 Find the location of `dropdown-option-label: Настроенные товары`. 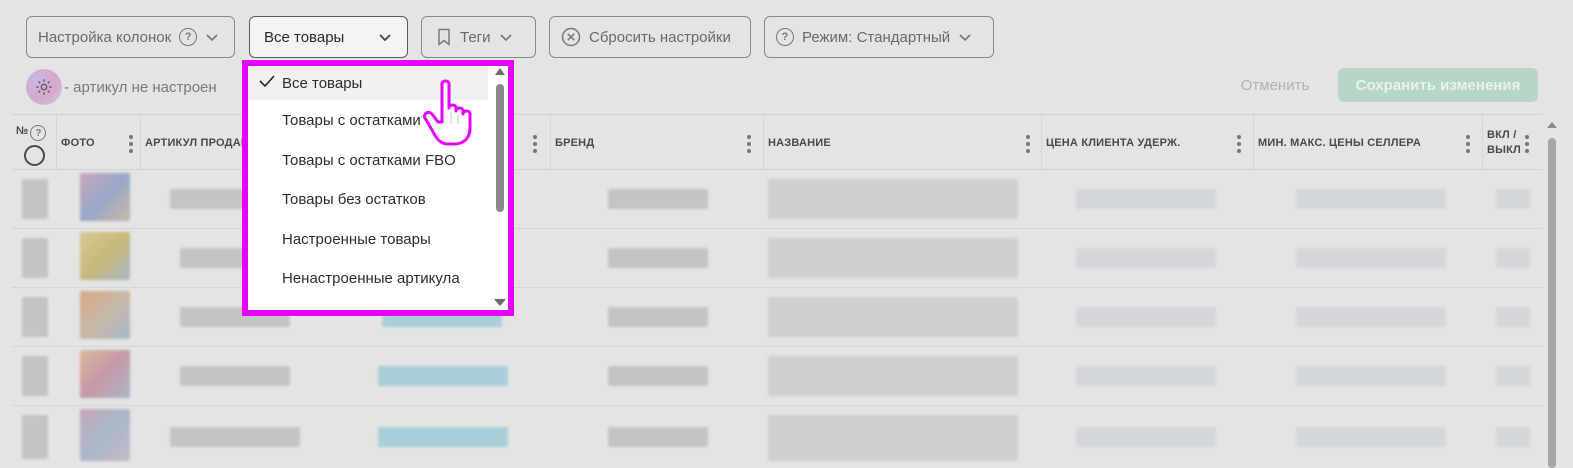

dropdown-option-label: Настроенные товары is located at coordinates (356, 239).